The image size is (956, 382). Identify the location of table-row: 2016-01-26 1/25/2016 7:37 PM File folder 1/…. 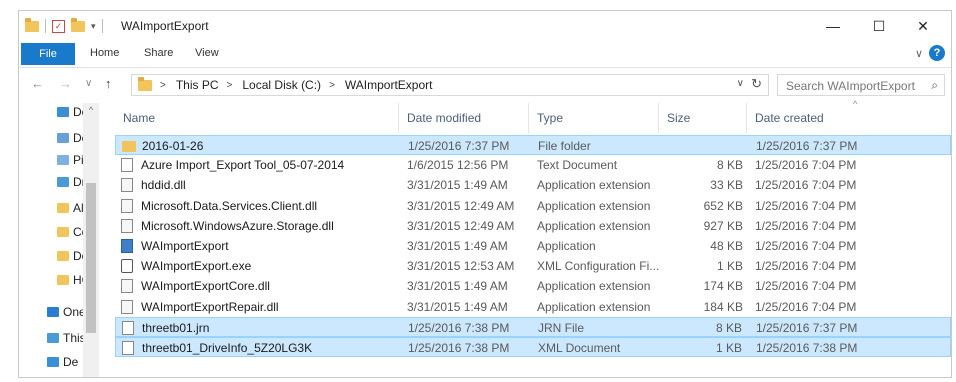
(533, 145).